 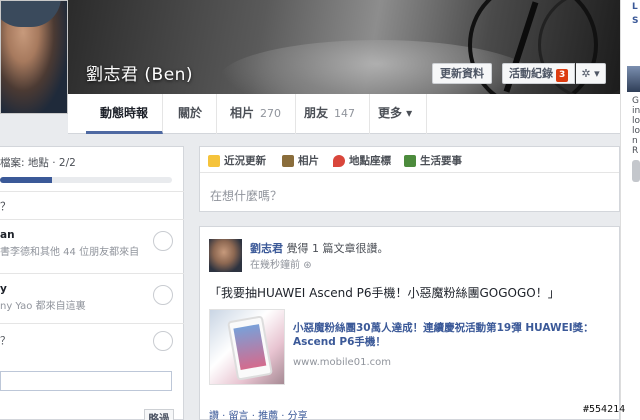 I want to click on composer-tab-label: 生活要事, so click(x=441, y=161).